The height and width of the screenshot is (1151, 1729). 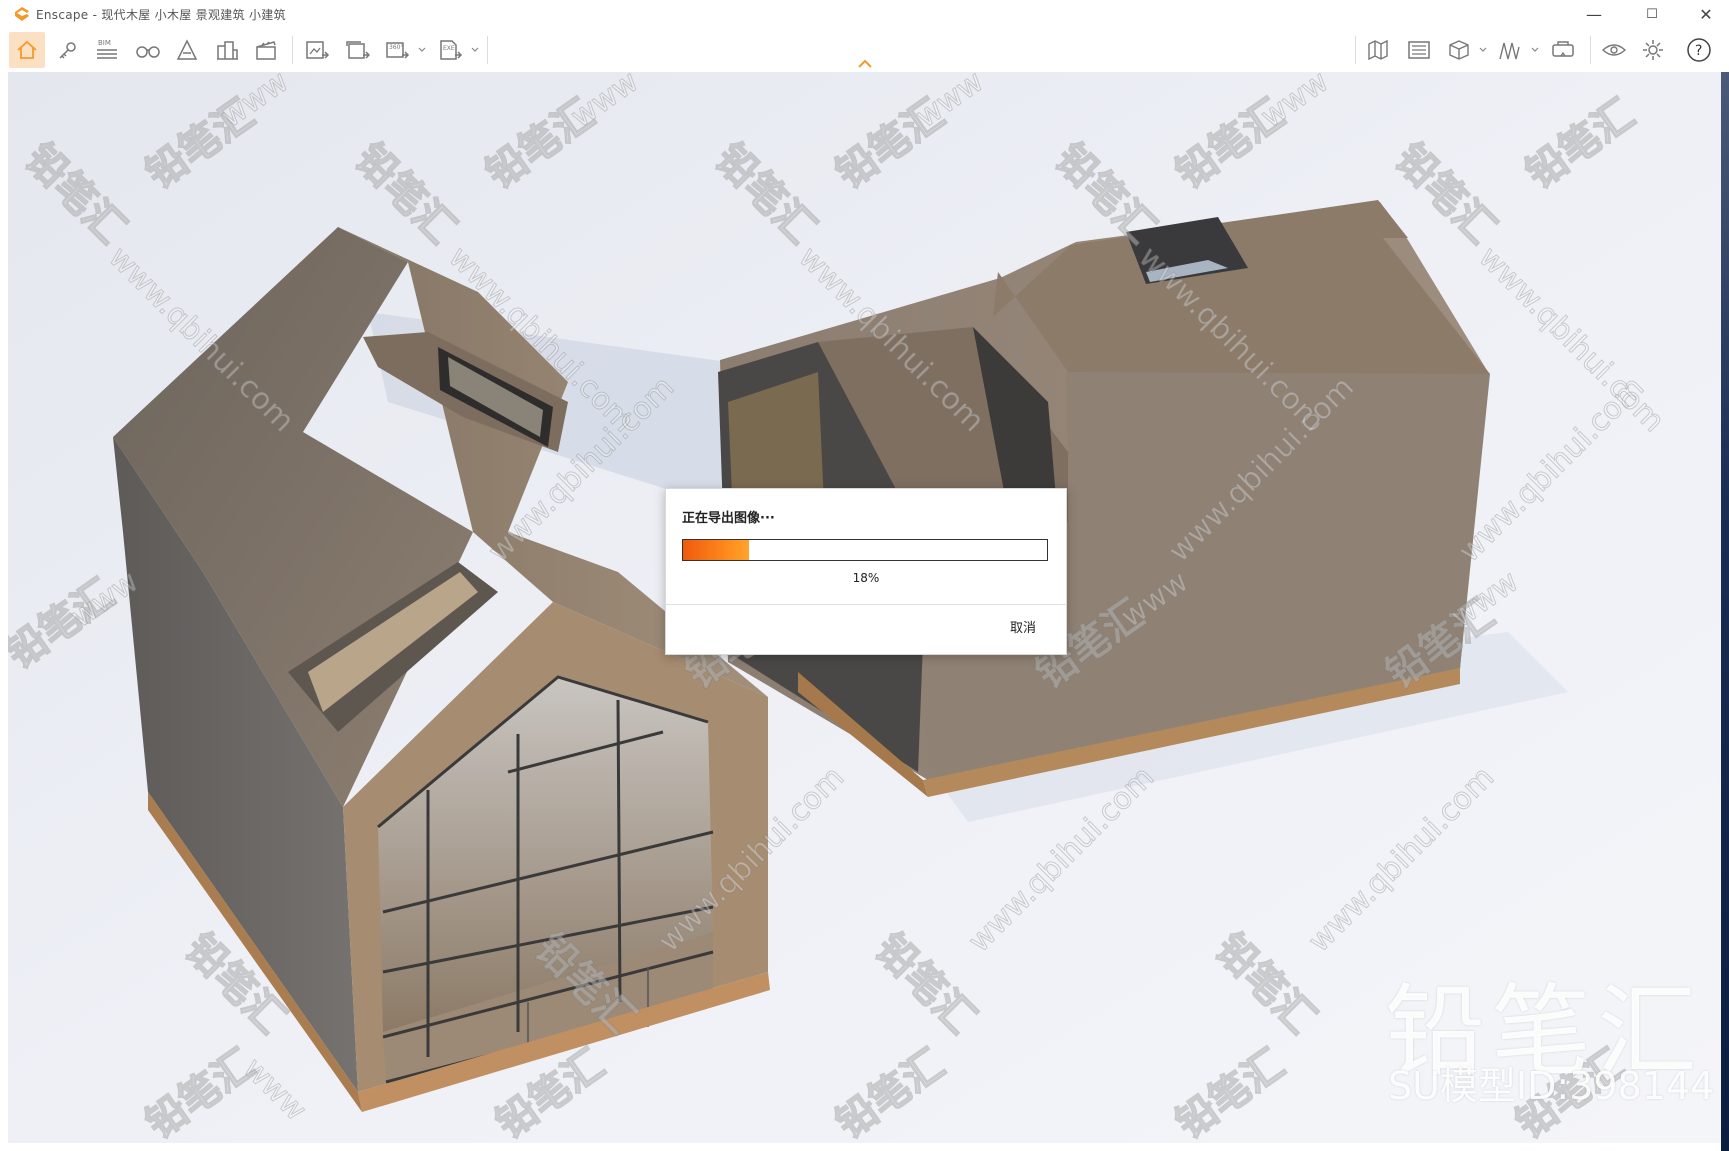 I want to click on batch-render-button, so click(x=357, y=50).